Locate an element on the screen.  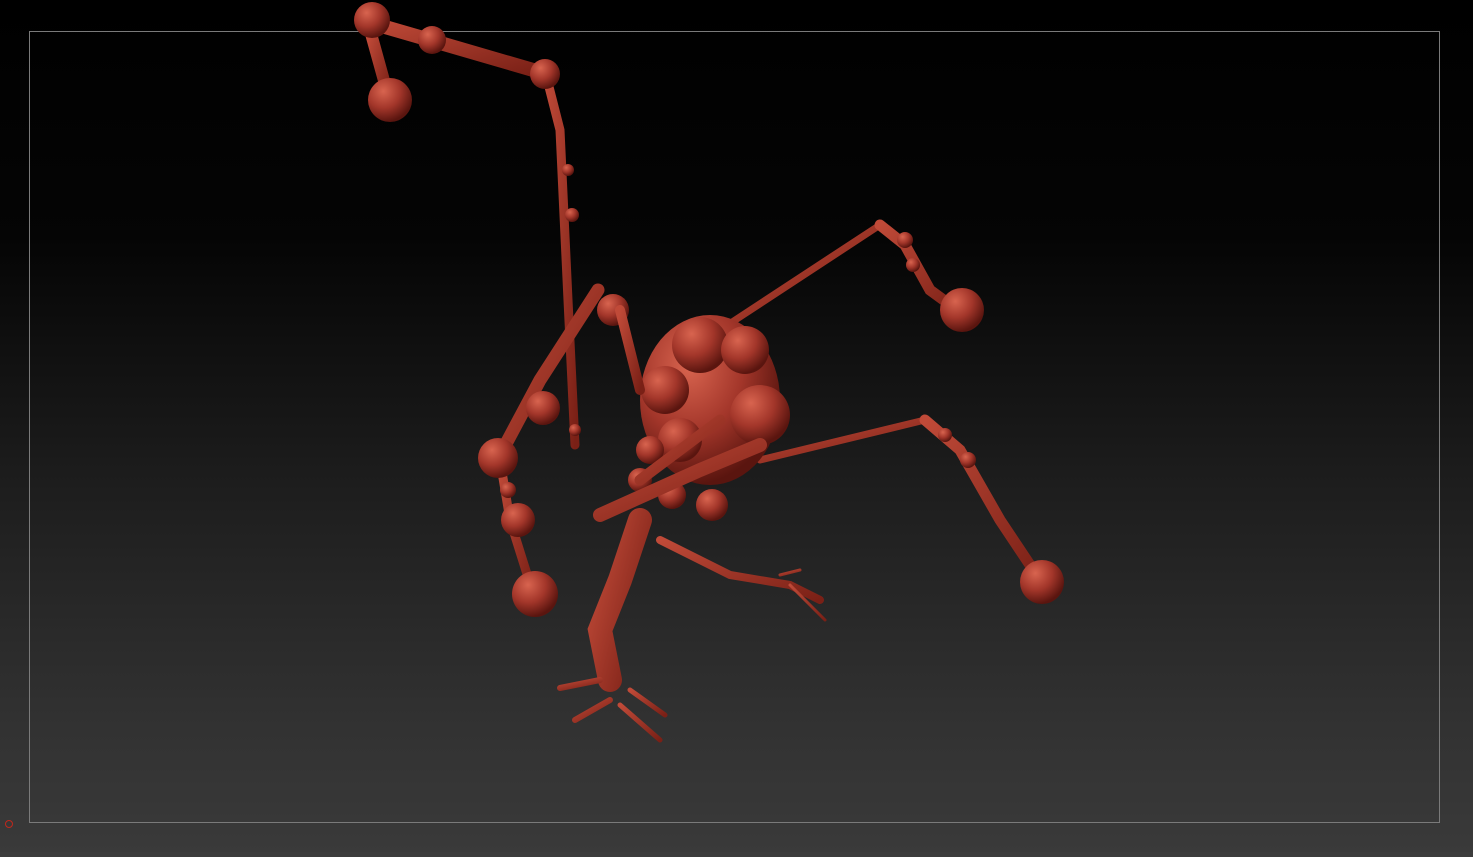
circle-marker-icon is located at coordinates (9, 824).